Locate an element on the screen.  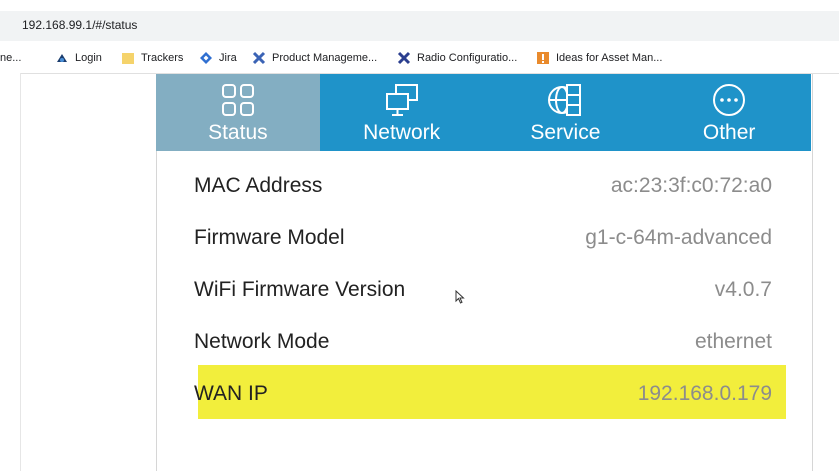
main-tabs: Status Network Service Other is located at coordinates (483, 112).